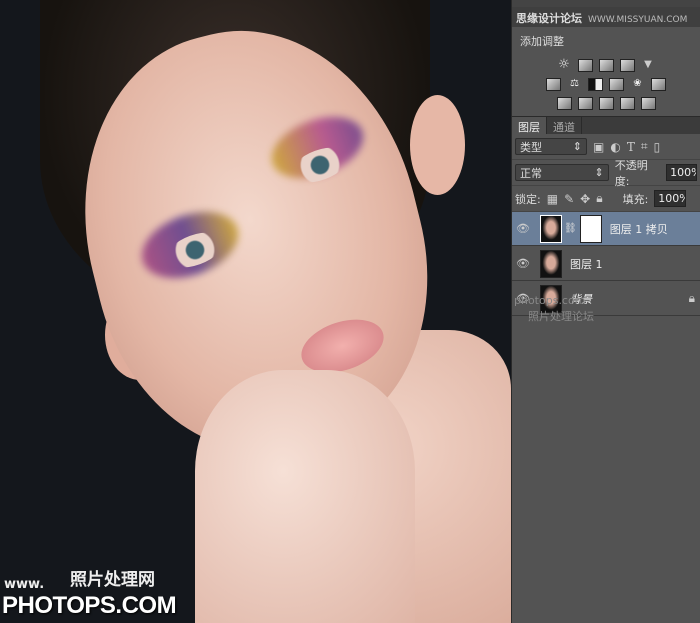  I want to click on watermark-top: 思缘设计论坛 WWW.MISSYUAN.COM, so click(606, 17).